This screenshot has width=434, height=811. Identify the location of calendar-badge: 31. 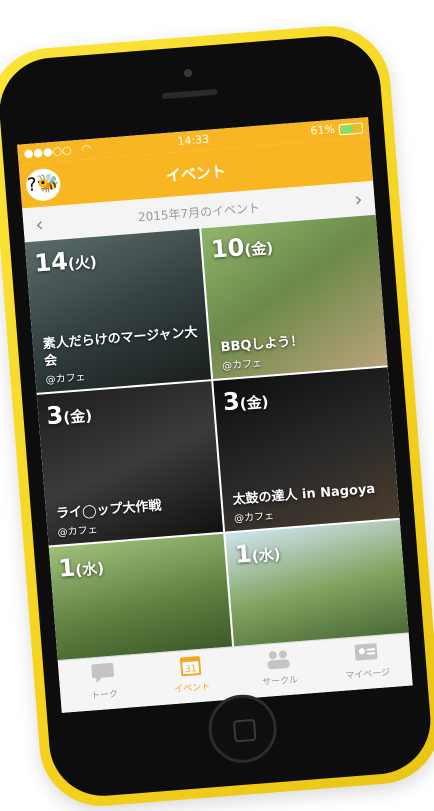
(191, 669).